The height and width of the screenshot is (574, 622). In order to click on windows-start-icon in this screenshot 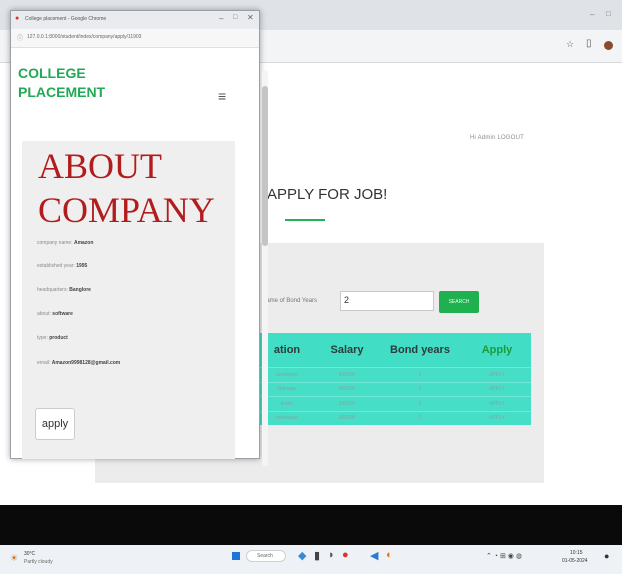, I will do `click(236, 556)`.